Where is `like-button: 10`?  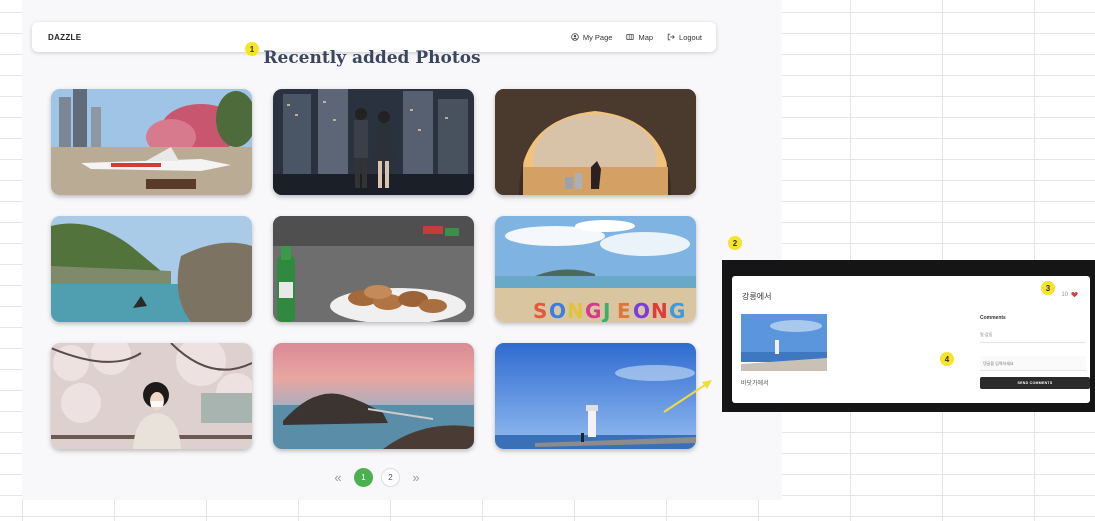 like-button: 10 is located at coordinates (1069, 294).